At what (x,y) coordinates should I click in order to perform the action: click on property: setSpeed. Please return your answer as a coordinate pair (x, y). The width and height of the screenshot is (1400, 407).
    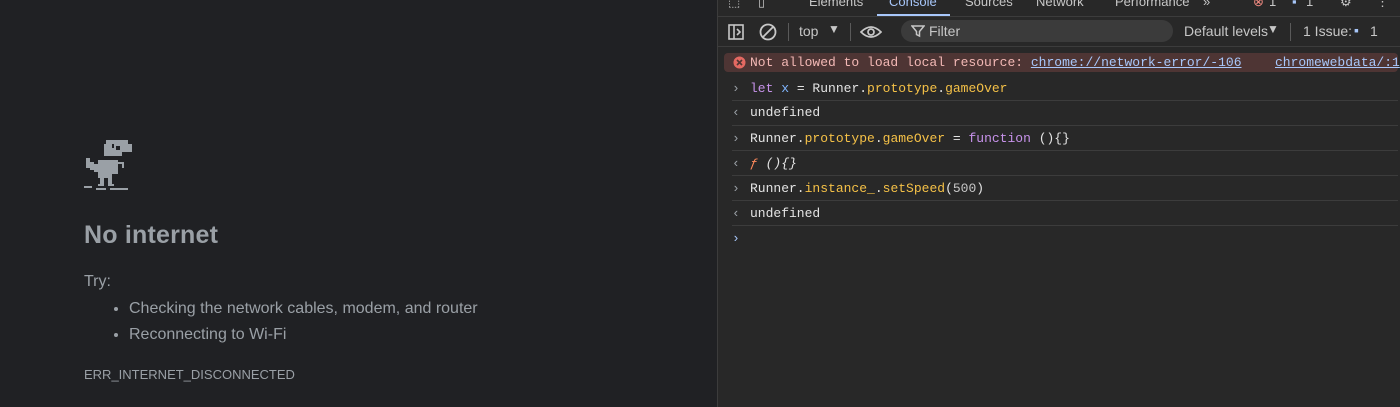
    Looking at the image, I should click on (914, 188).